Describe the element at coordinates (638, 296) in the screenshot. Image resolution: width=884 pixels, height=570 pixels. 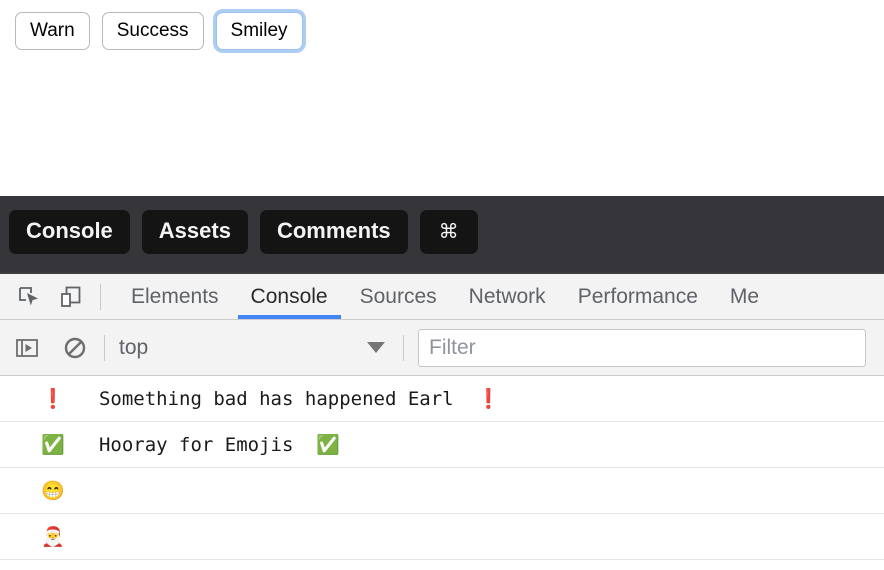
I see `tab-performance: Performance` at that location.